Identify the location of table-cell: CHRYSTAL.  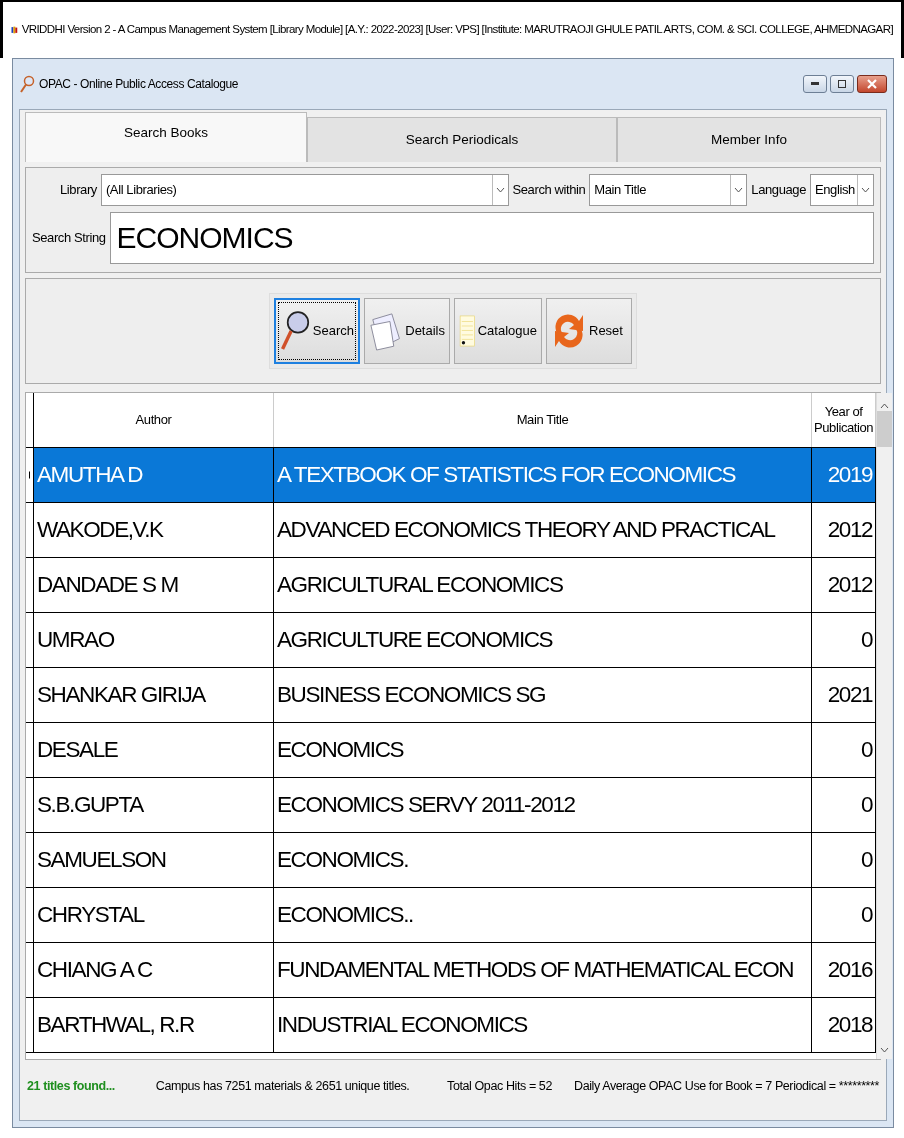
(154, 915).